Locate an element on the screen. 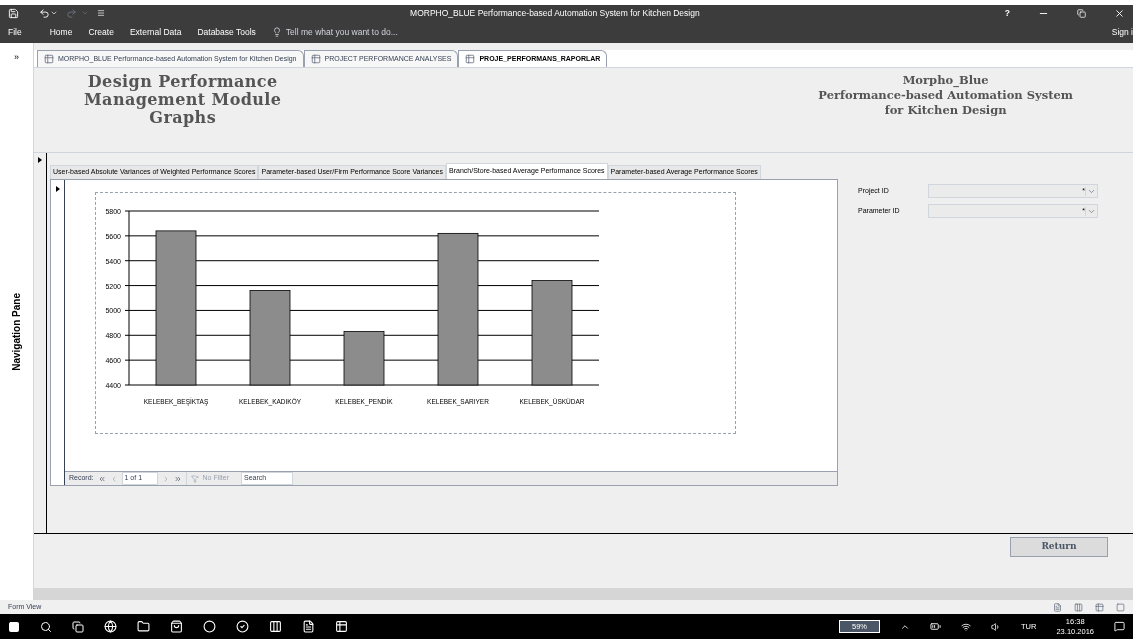 Image resolution: width=1133 pixels, height=639 pixels. file-menu: File is located at coordinates (15, 32).